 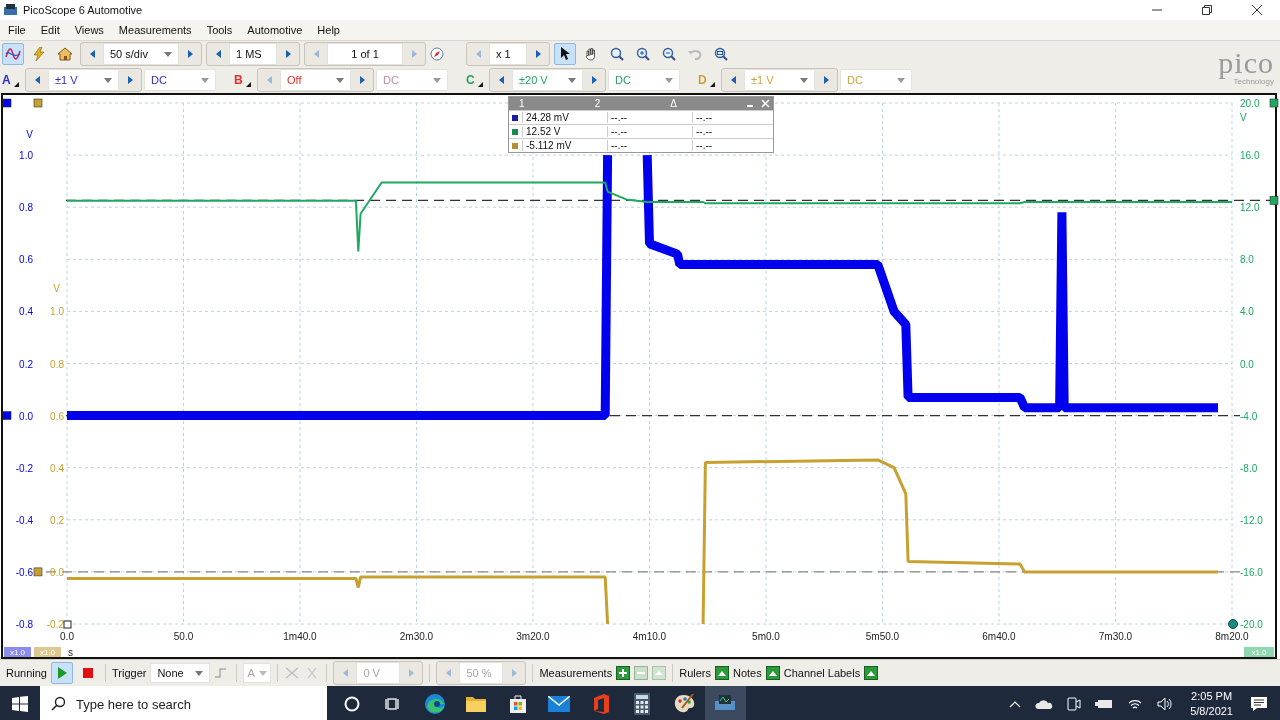 What do you see at coordinates (219, 30) in the screenshot?
I see `menu-item: Tools` at bounding box center [219, 30].